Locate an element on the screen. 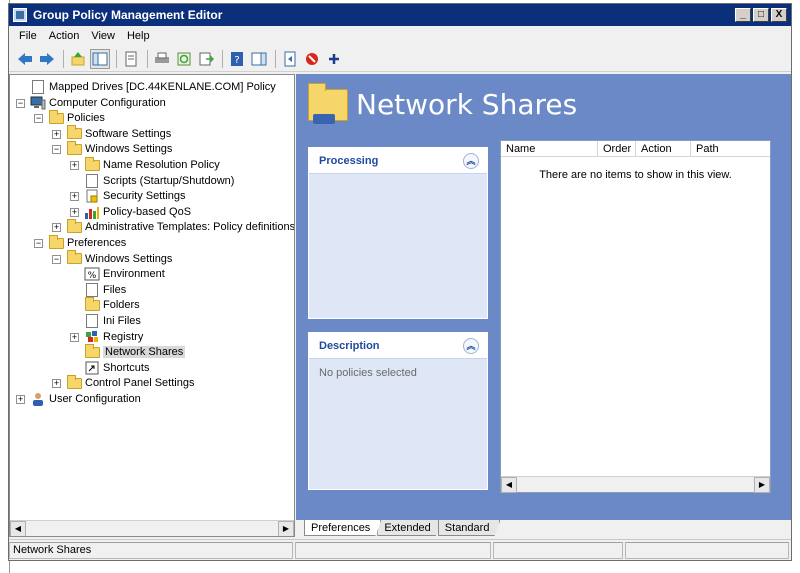  column-action: Action is located at coordinates (663, 149).